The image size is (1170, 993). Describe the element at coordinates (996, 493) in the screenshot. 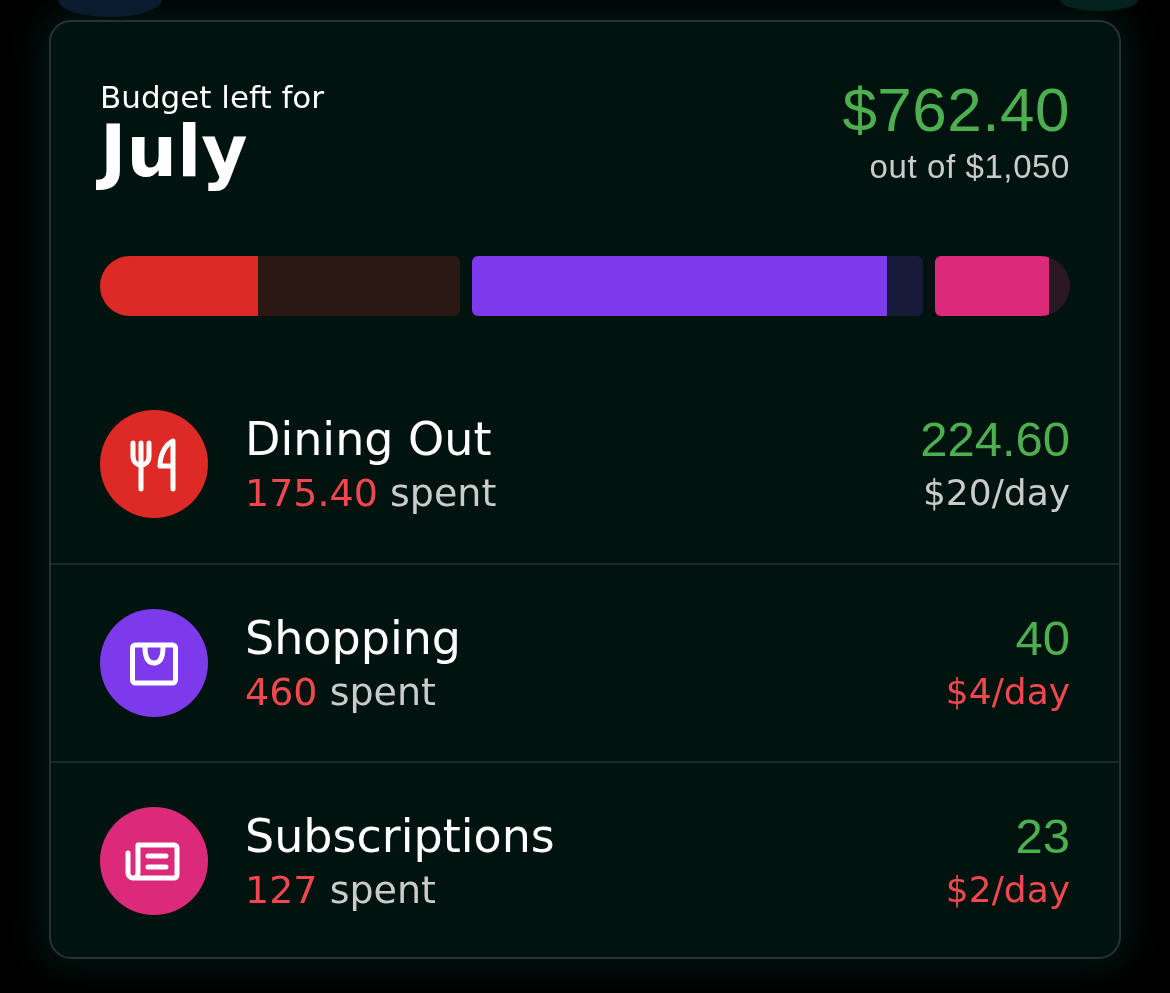

I see `daily-allowance: $20/day` at that location.